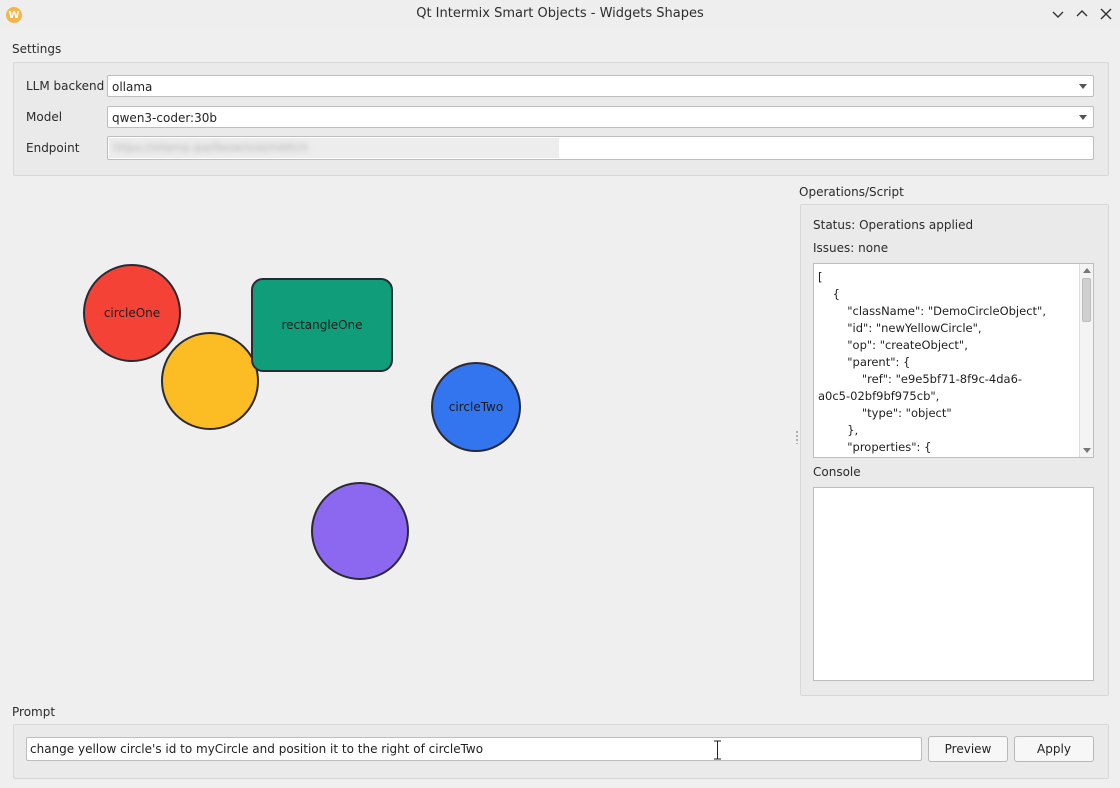 The height and width of the screenshot is (788, 1120). What do you see at coordinates (837, 472) in the screenshot?
I see `console-label: Console` at bounding box center [837, 472].